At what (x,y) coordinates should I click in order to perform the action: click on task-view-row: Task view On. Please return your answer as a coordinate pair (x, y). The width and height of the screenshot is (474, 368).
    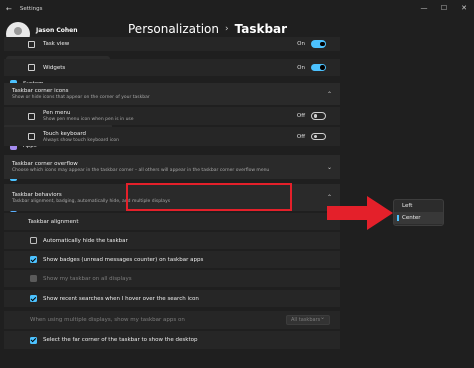
    Looking at the image, I should click on (172, 44).